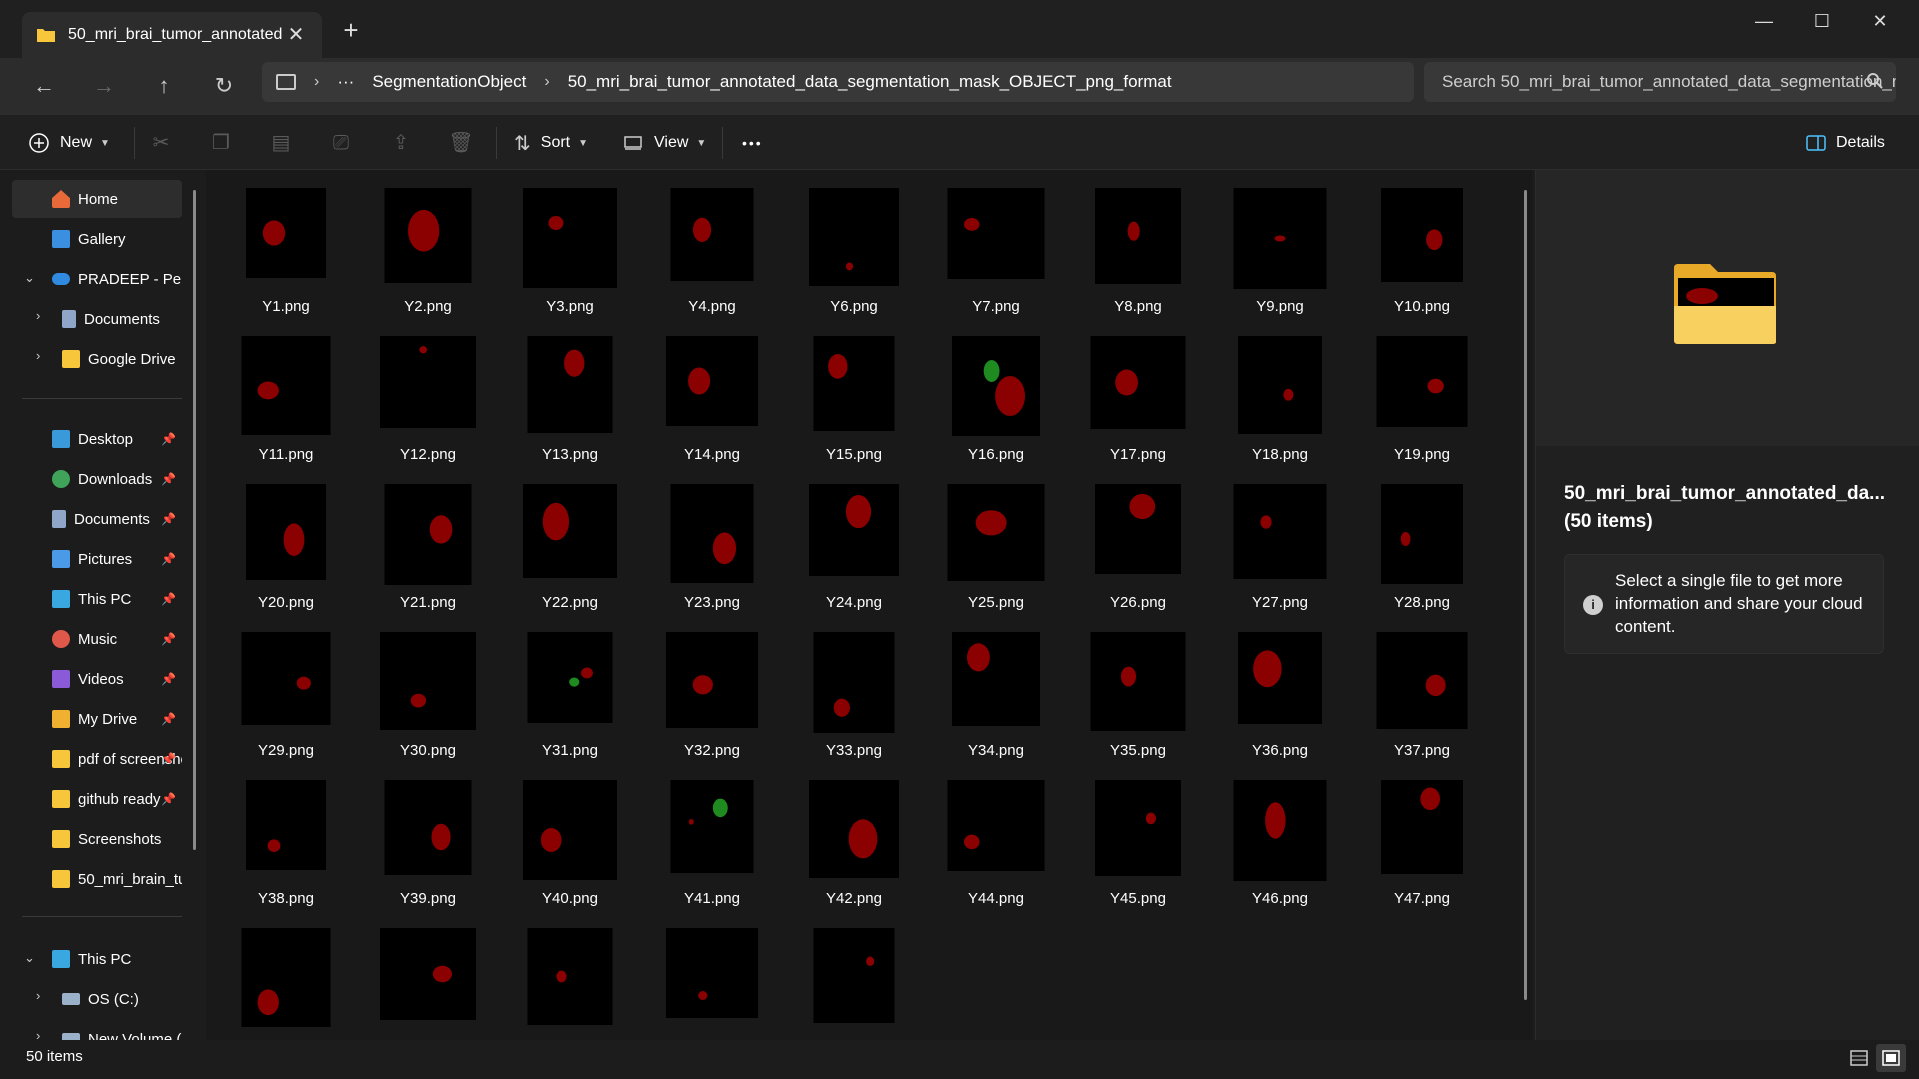 Image resolution: width=1919 pixels, height=1079 pixels. I want to click on sidebar-item-this-pc-pinned: This PC 📌, so click(97, 599).